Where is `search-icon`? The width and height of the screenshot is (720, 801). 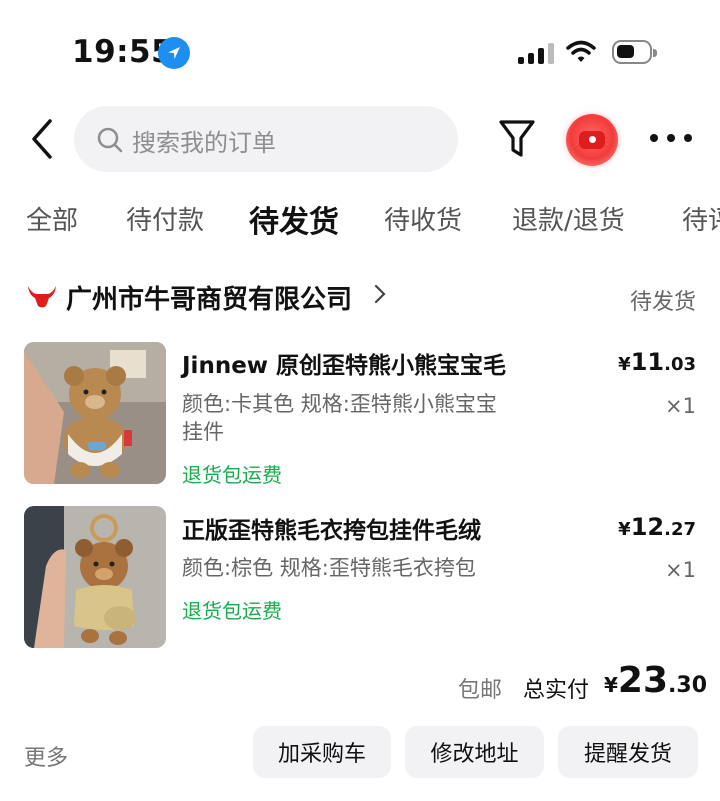
search-icon is located at coordinates (110, 140).